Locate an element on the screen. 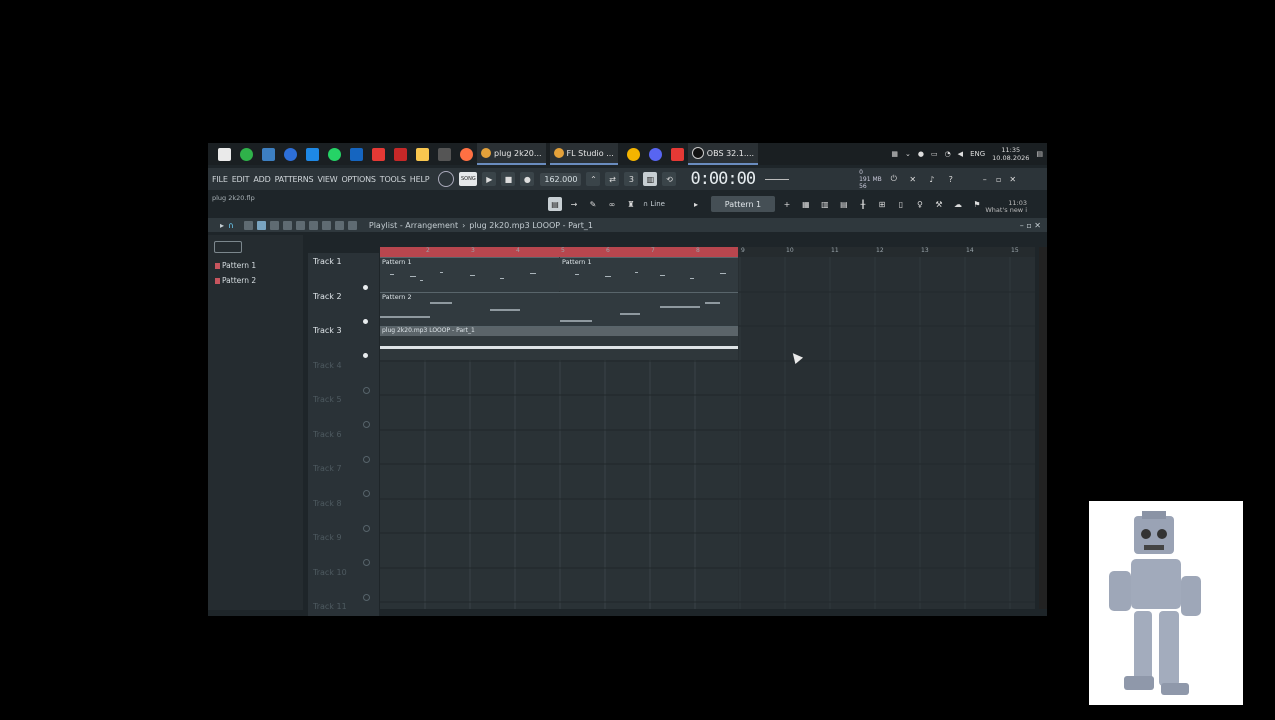  mic-icon: ♪ is located at coordinates (932, 179).